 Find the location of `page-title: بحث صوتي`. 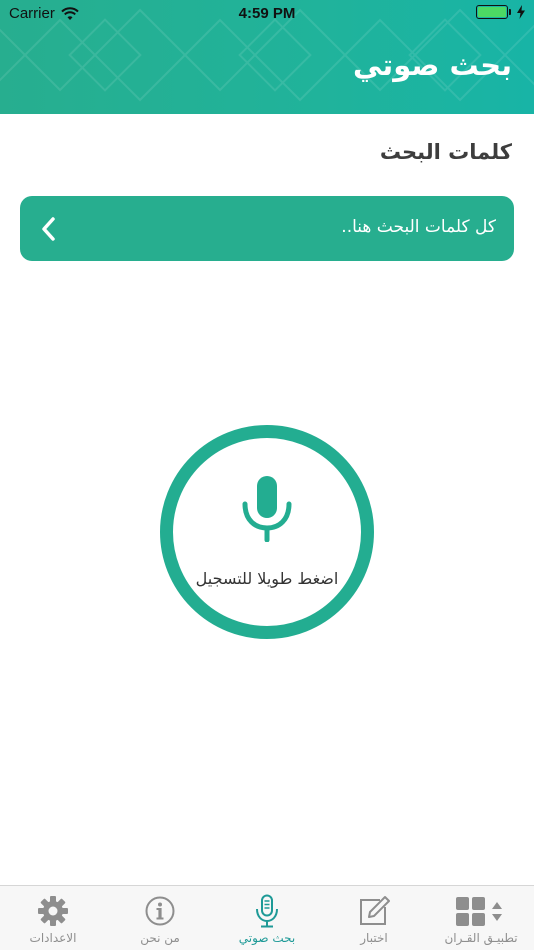

page-title: بحث صوتي is located at coordinates (432, 65).